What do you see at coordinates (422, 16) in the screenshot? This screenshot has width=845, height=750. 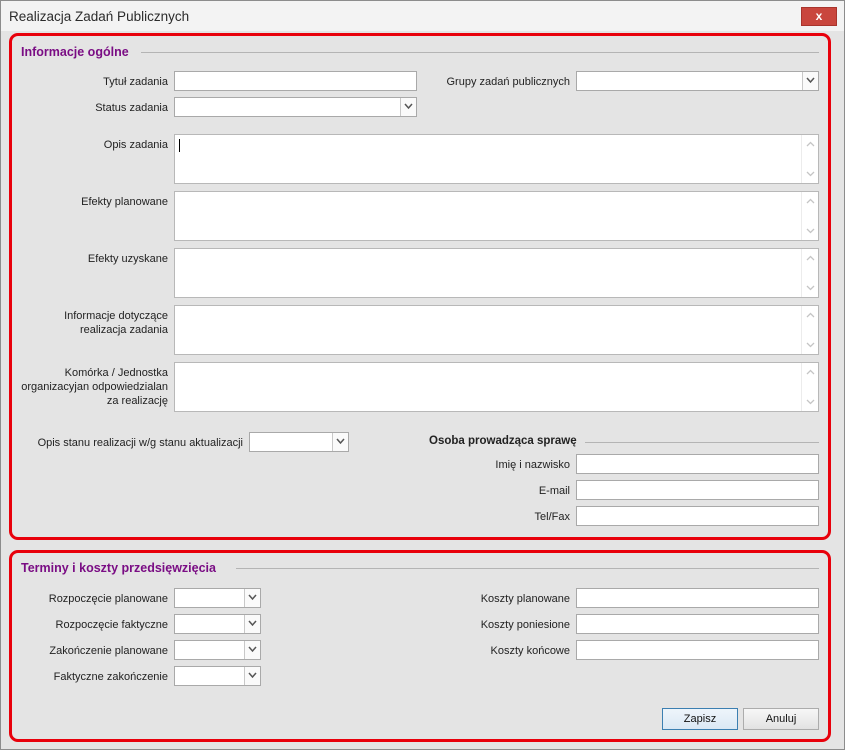 I see `title-bar: Realizacja Zadań Publicznych x` at bounding box center [422, 16].